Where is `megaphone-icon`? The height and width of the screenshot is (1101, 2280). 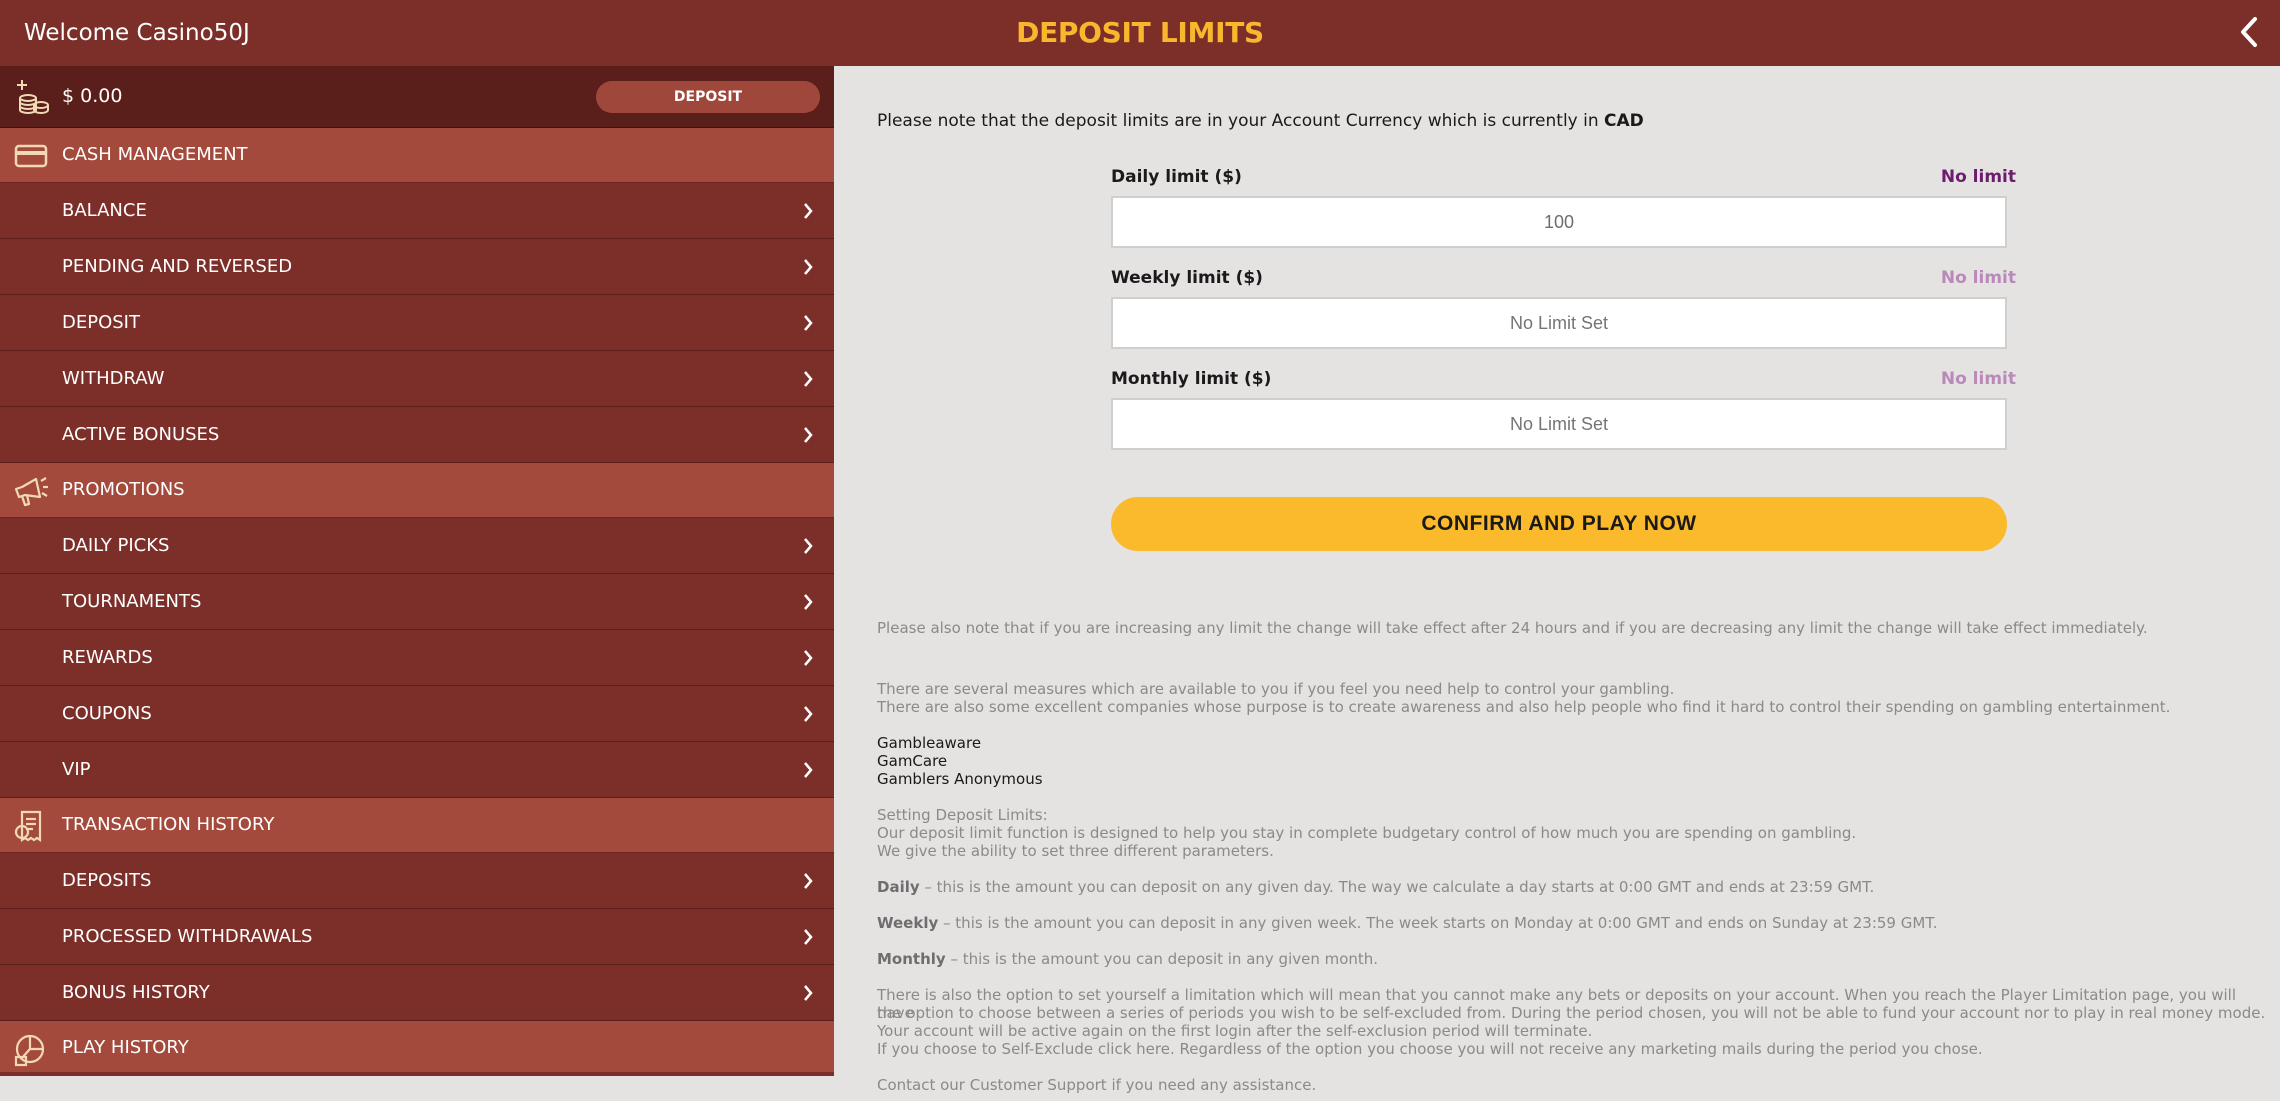
megaphone-icon is located at coordinates (31, 492).